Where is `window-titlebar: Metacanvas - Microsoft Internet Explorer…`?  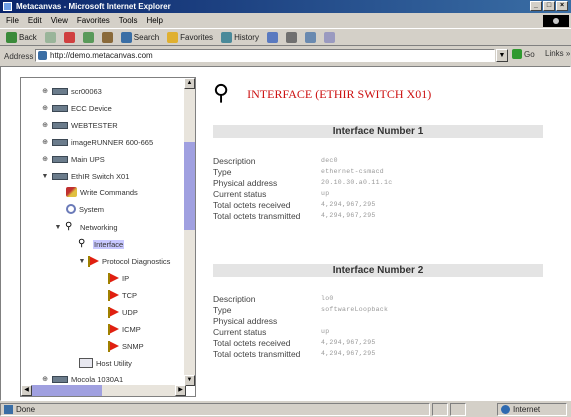 window-titlebar: Metacanvas - Microsoft Internet Explorer… is located at coordinates (285, 6).